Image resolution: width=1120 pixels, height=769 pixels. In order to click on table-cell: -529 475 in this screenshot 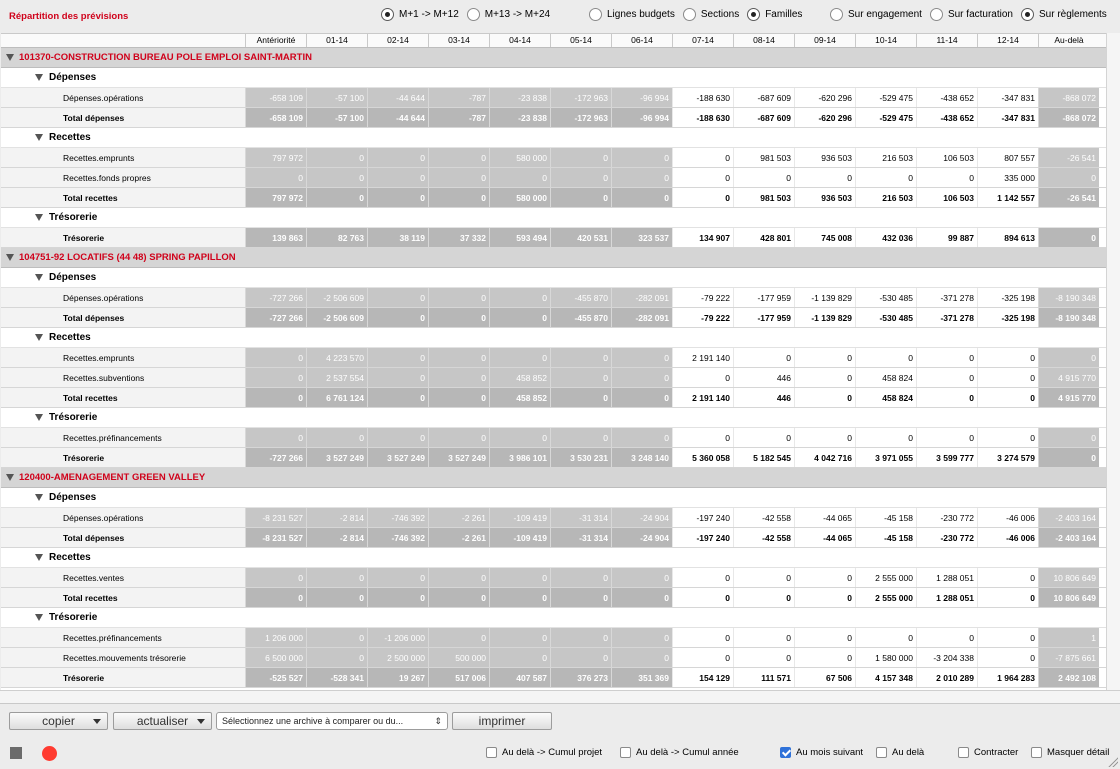, I will do `click(885, 117)`.